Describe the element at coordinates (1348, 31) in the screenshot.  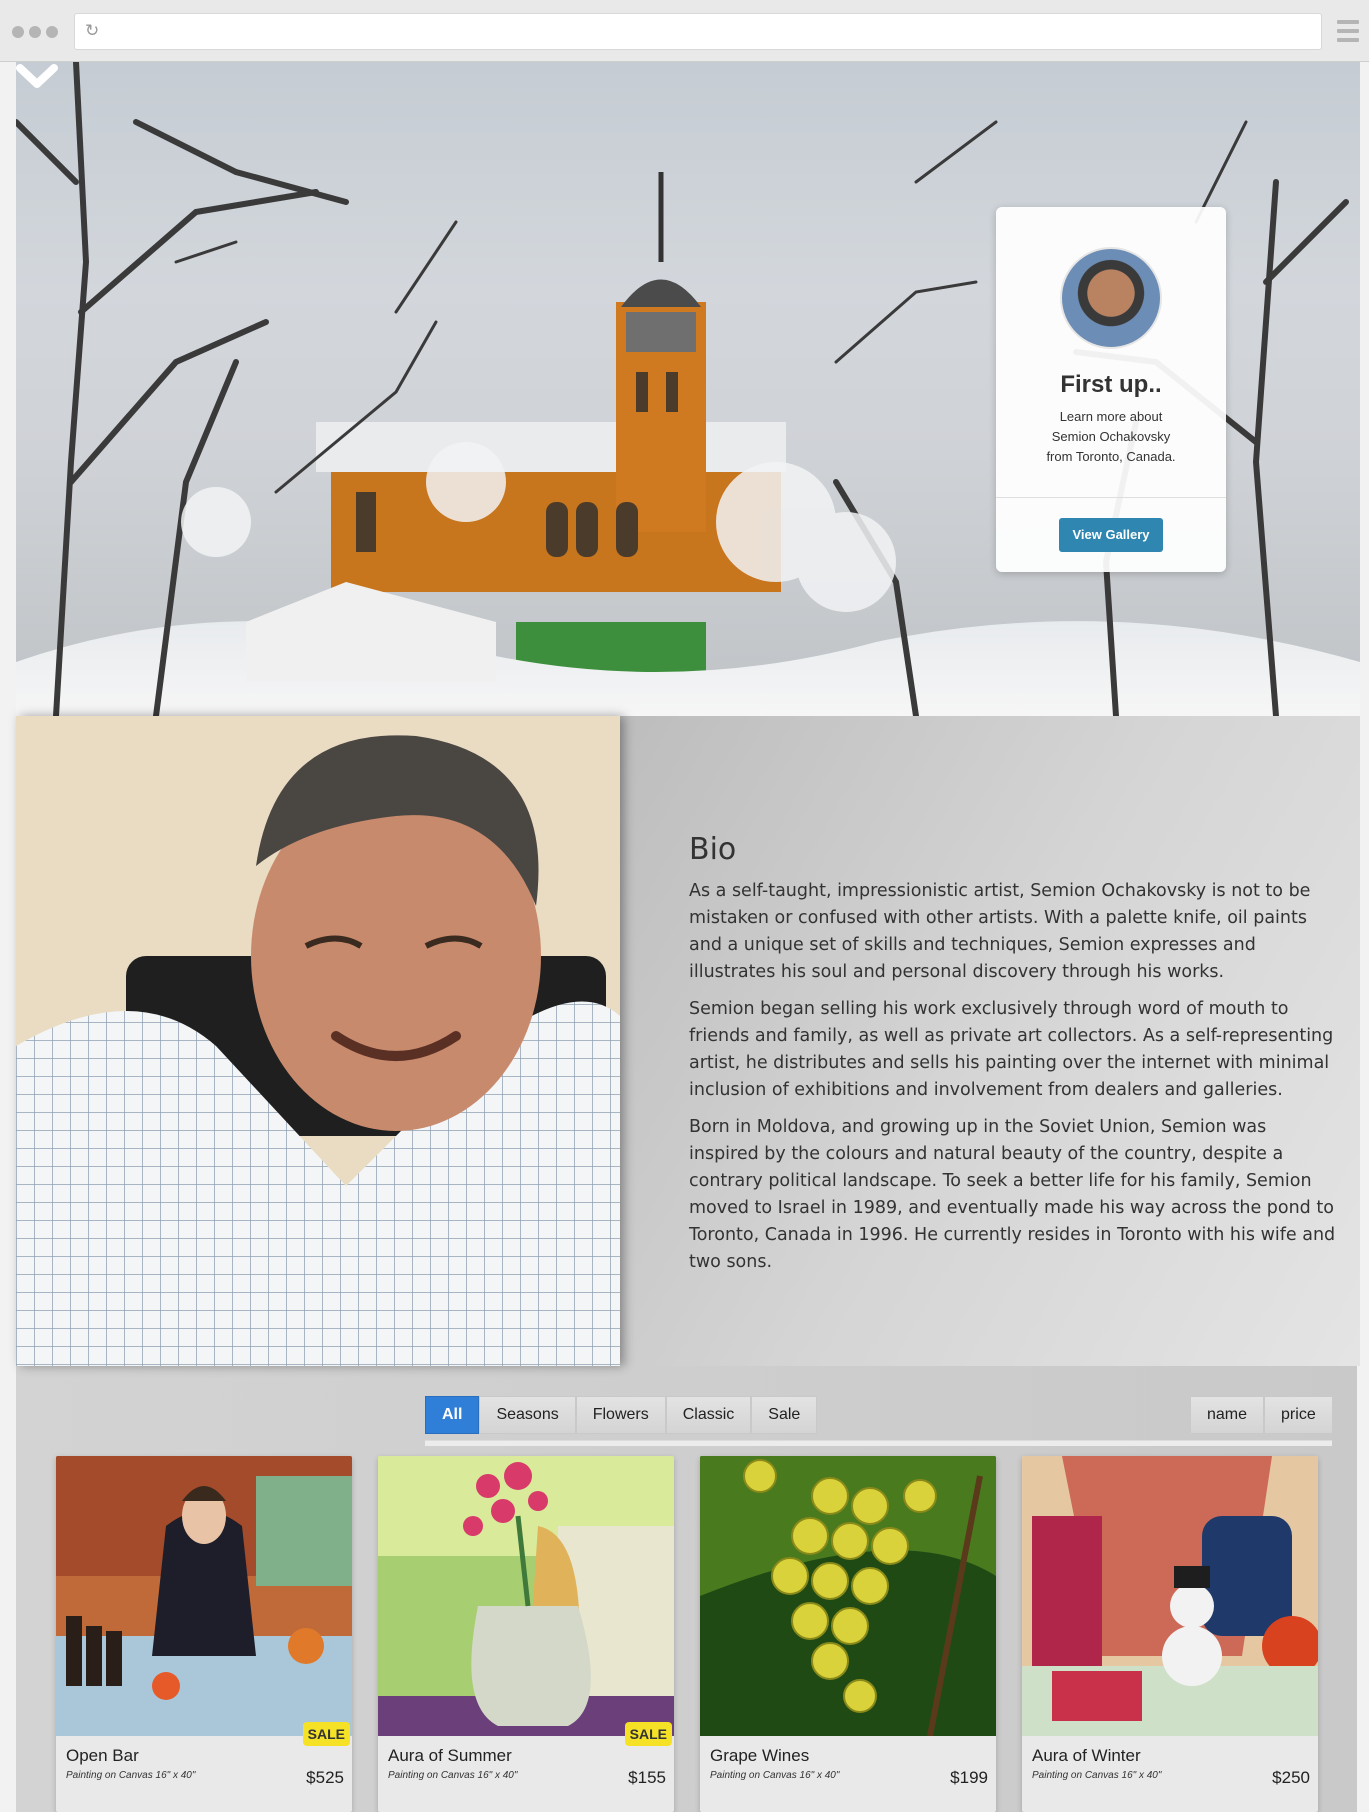
I see `hamburger-menu-icon` at that location.